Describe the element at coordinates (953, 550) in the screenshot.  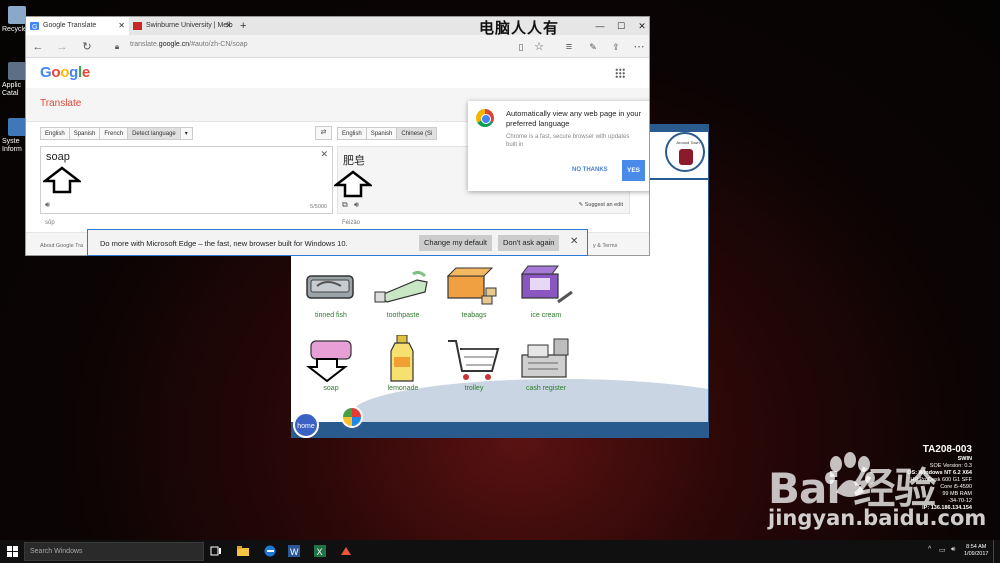
I see `volume-icon: 🔊︎` at that location.